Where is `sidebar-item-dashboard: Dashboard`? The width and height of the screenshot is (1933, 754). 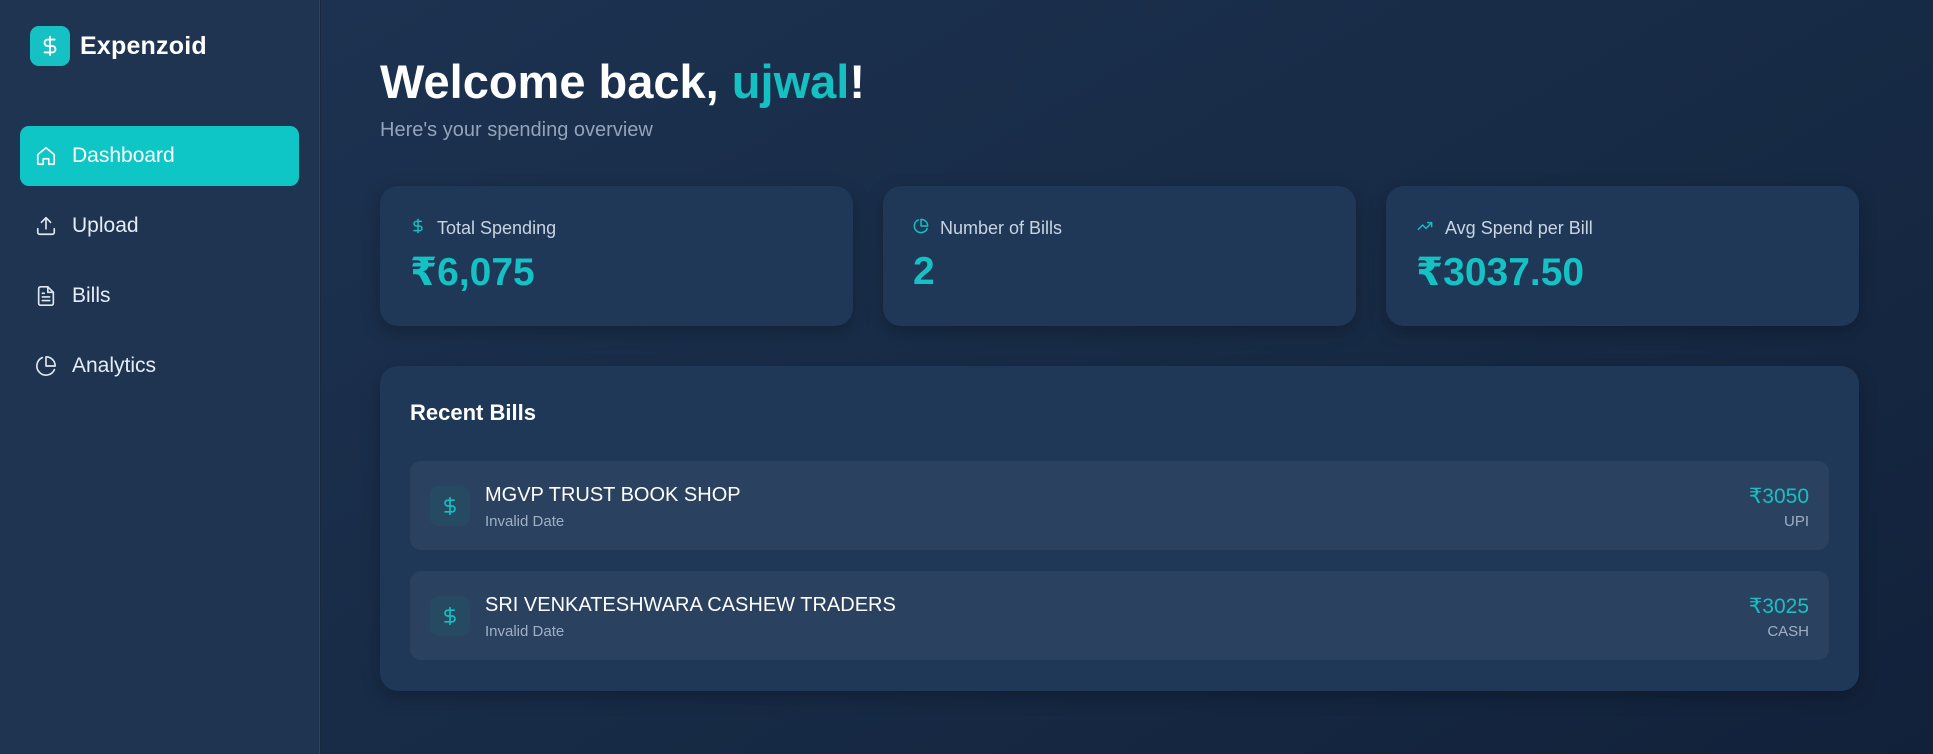 sidebar-item-dashboard: Dashboard is located at coordinates (159, 156).